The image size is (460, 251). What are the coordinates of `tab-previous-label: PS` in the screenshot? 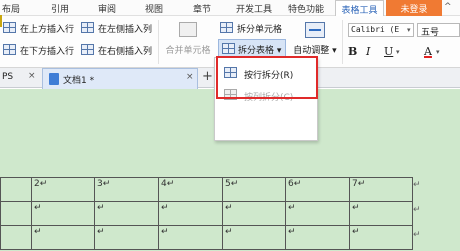 It's located at (8, 77).